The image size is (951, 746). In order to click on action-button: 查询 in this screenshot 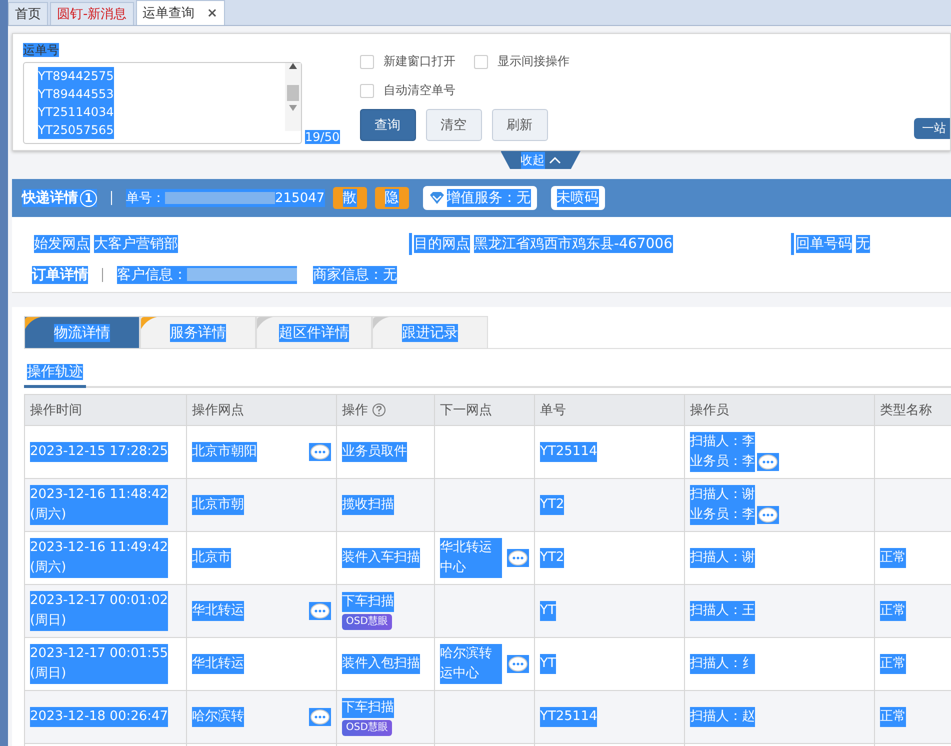, I will do `click(388, 125)`.